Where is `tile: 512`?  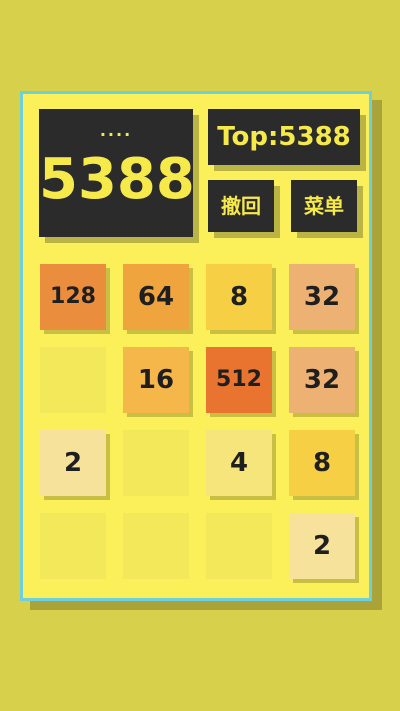 tile: 512 is located at coordinates (239, 380).